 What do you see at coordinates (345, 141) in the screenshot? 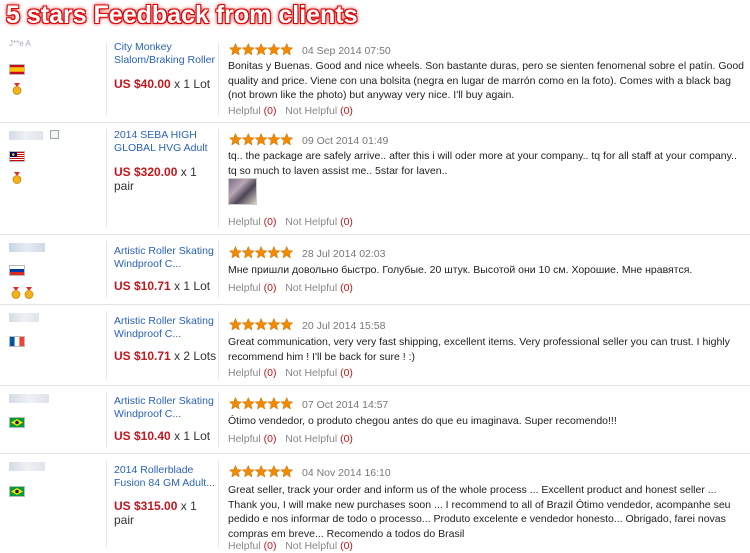
I see `review-date: 09 Oct 2014 01:49` at bounding box center [345, 141].